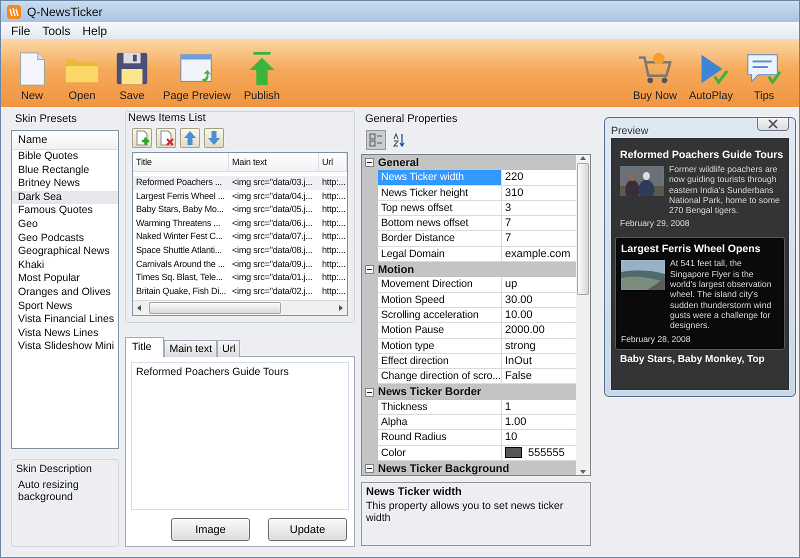  What do you see at coordinates (144, 347) in the screenshot?
I see `tab: Title` at bounding box center [144, 347].